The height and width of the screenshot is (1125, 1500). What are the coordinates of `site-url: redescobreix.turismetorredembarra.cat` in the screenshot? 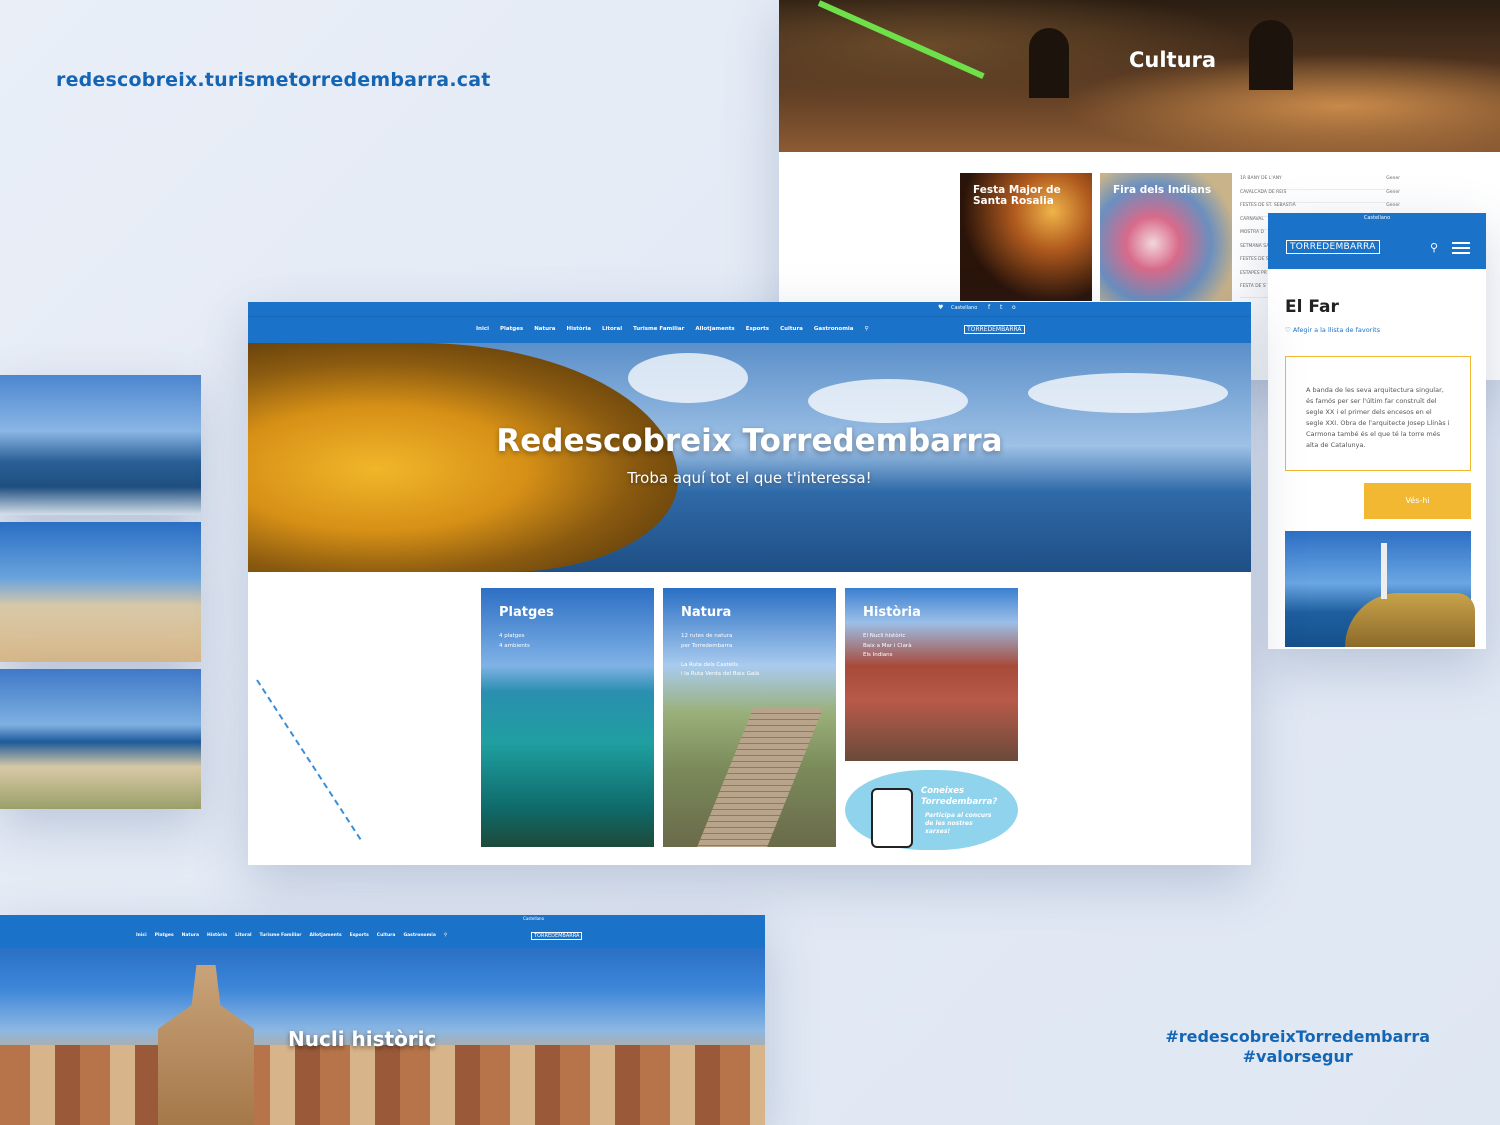 It's located at (273, 80).